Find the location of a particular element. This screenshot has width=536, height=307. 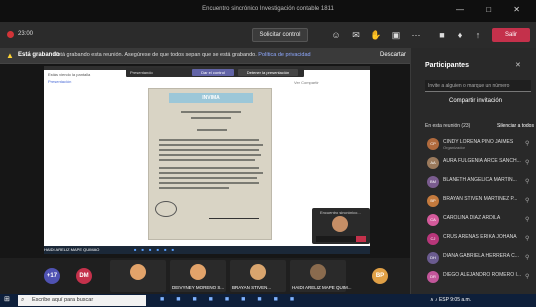

taskbar-apps-icon: ■■■■■■■■■ is located at coordinates (233, 299).